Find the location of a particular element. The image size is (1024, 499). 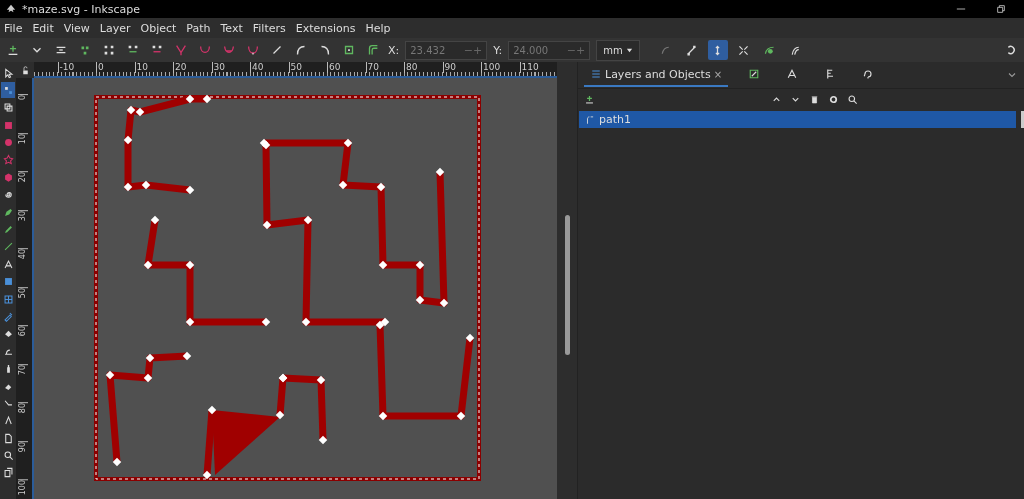

menu-item: Filters is located at coordinates (269, 28).